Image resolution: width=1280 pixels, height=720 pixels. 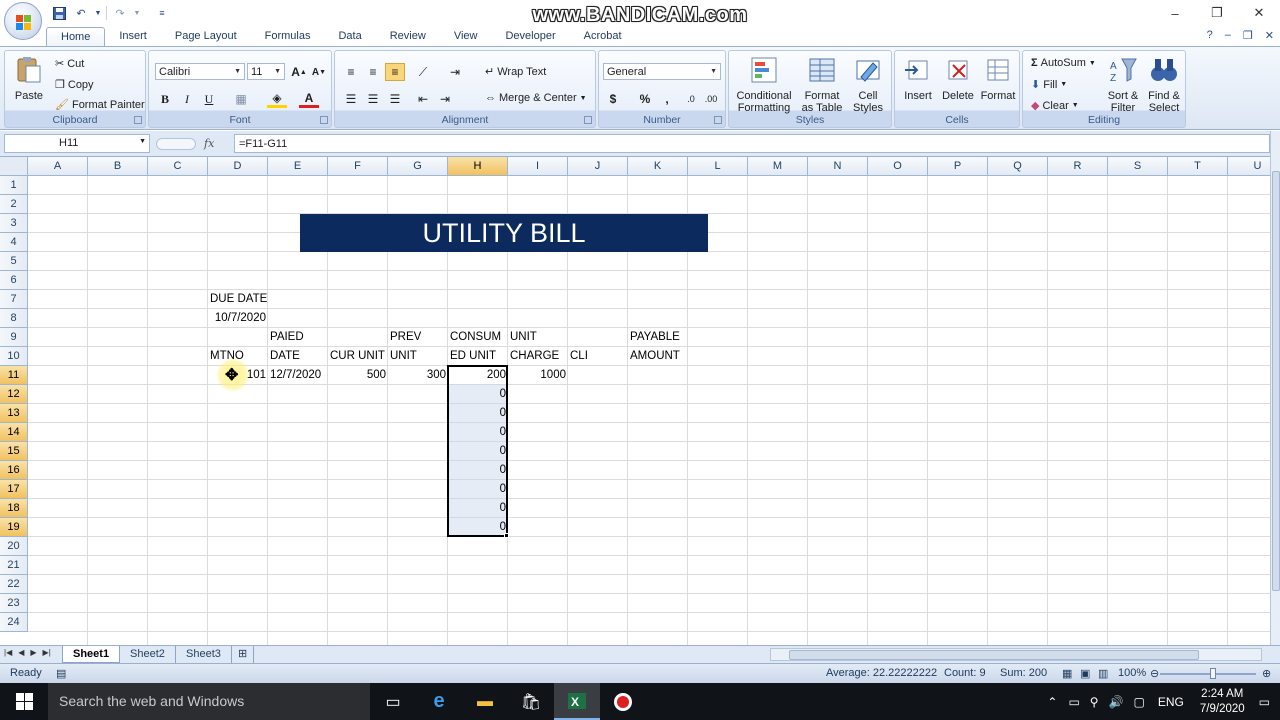 I want to click on battery-icon: ▭, so click(x=1073, y=702).